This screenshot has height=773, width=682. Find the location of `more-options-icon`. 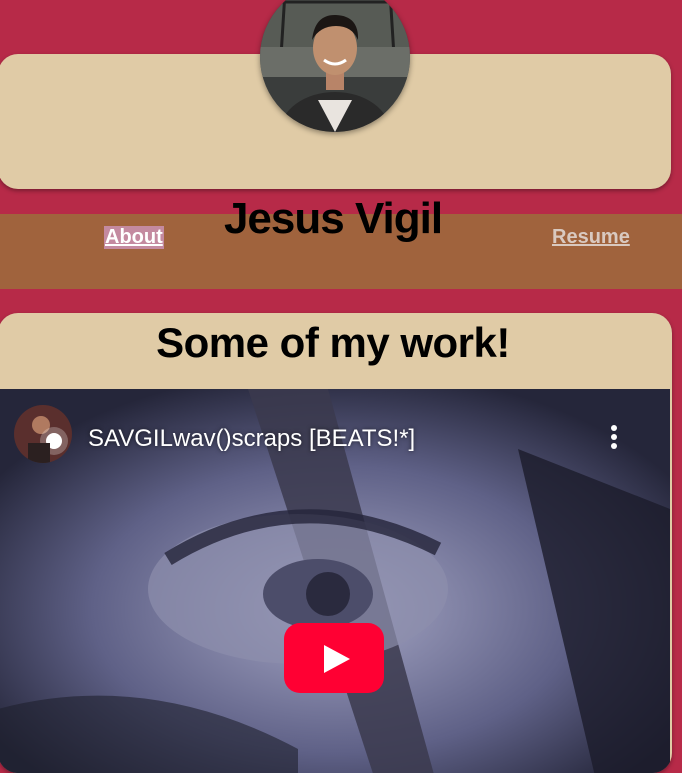

more-options-icon is located at coordinates (614, 440).